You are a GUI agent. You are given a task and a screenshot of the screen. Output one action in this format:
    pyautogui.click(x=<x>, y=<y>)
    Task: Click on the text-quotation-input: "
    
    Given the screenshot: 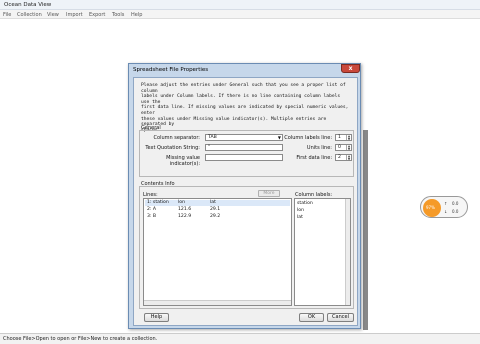 What is the action you would take?
    pyautogui.click(x=244, y=147)
    